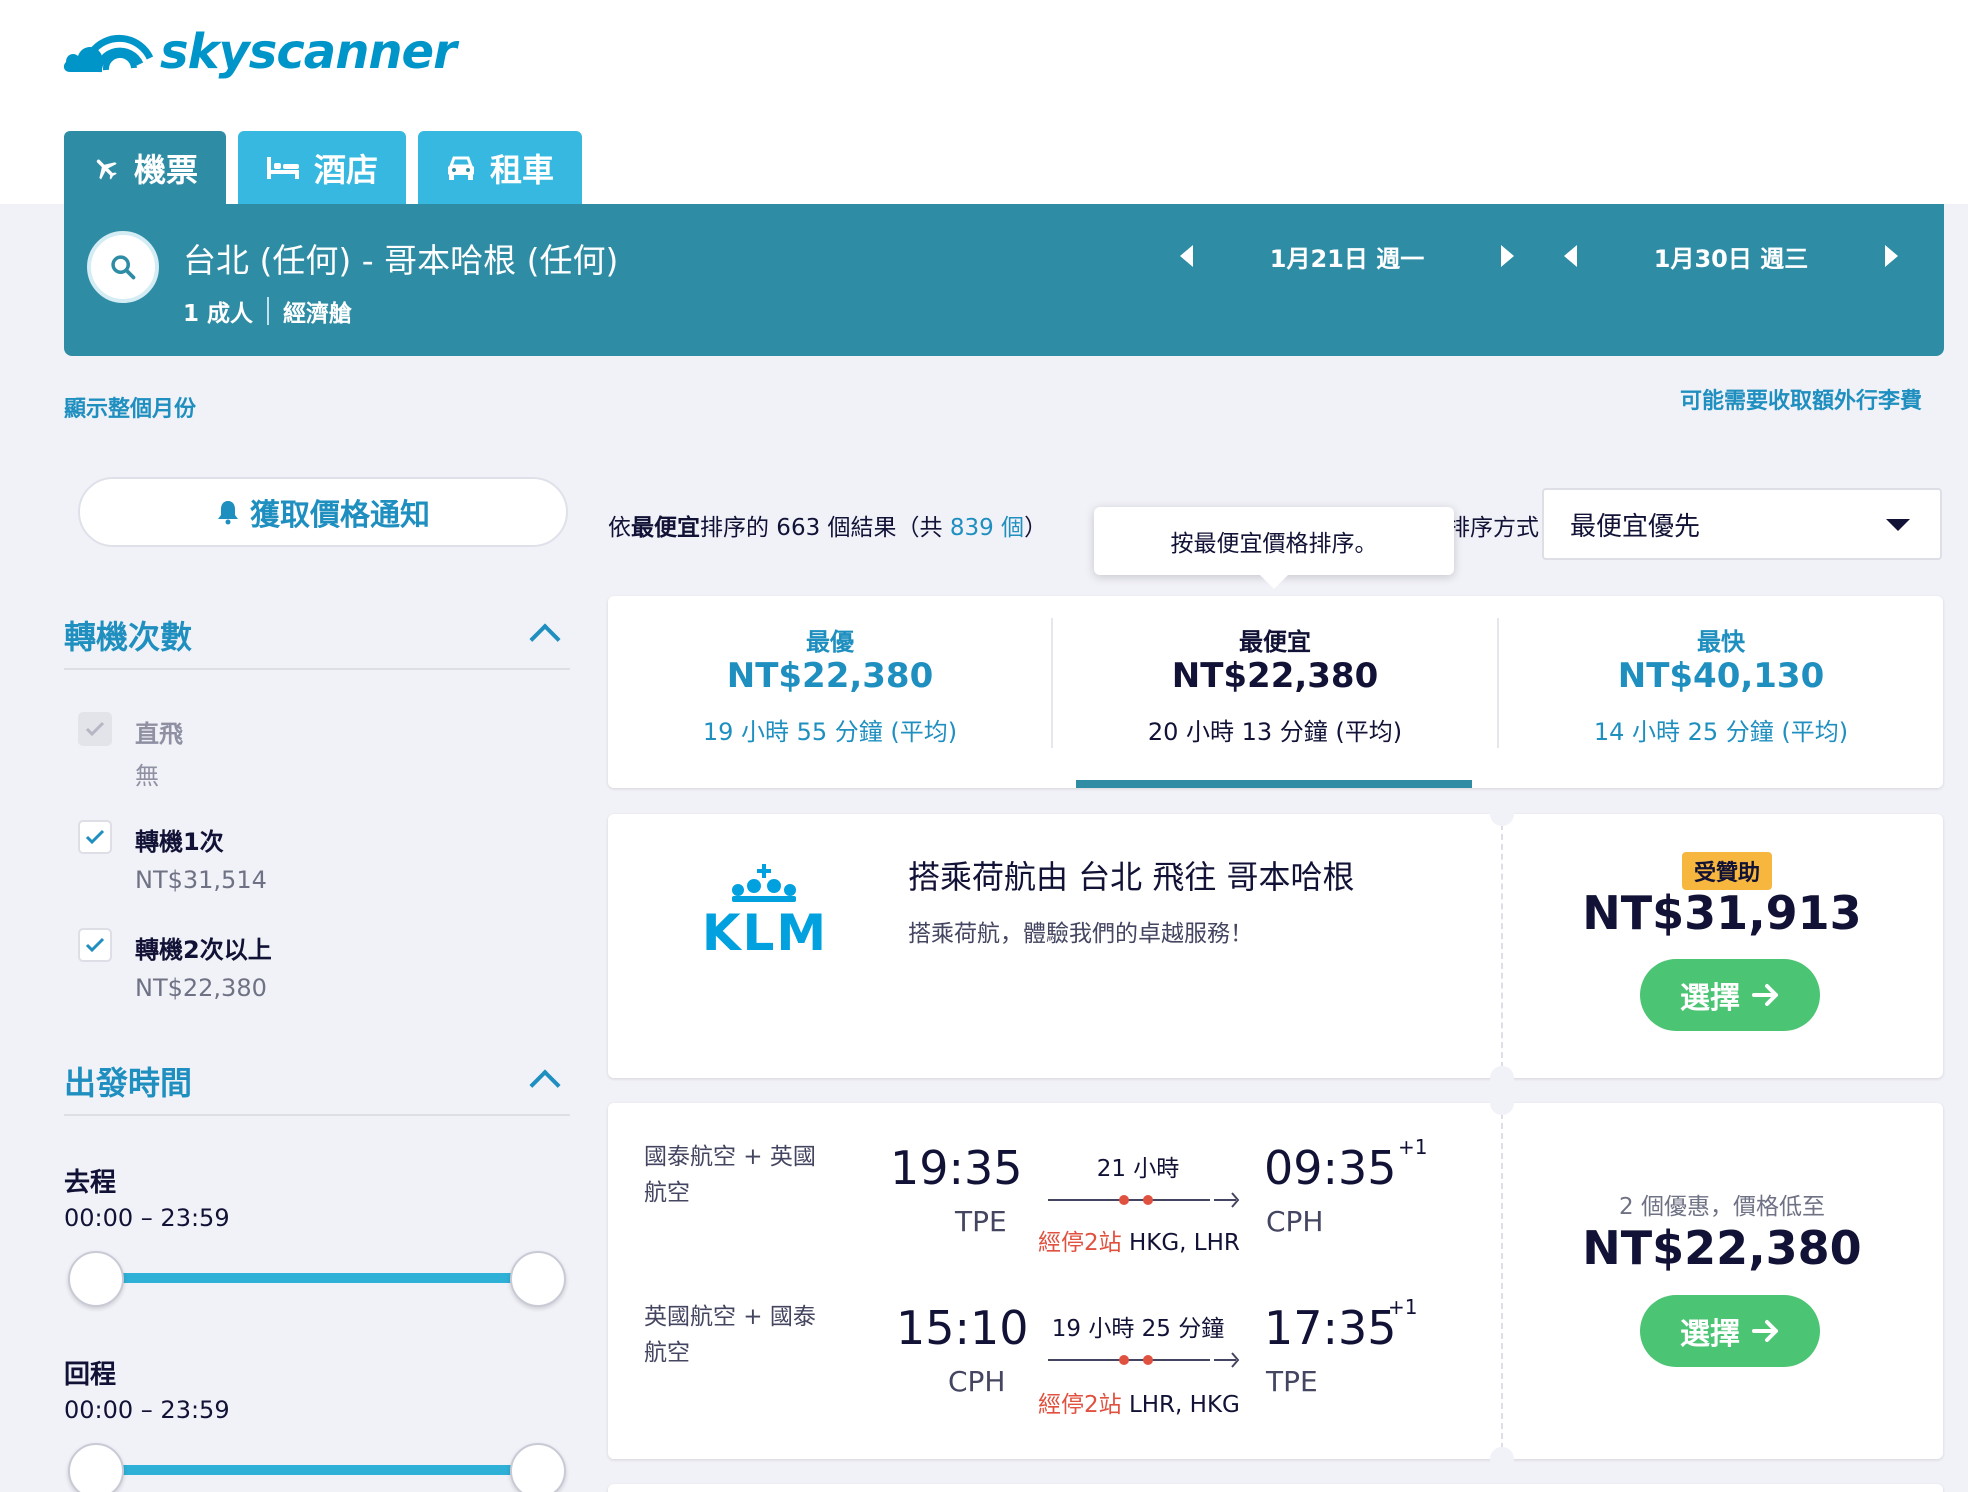  What do you see at coordinates (145, 167) in the screenshot?
I see `tab-flights: 機票` at bounding box center [145, 167].